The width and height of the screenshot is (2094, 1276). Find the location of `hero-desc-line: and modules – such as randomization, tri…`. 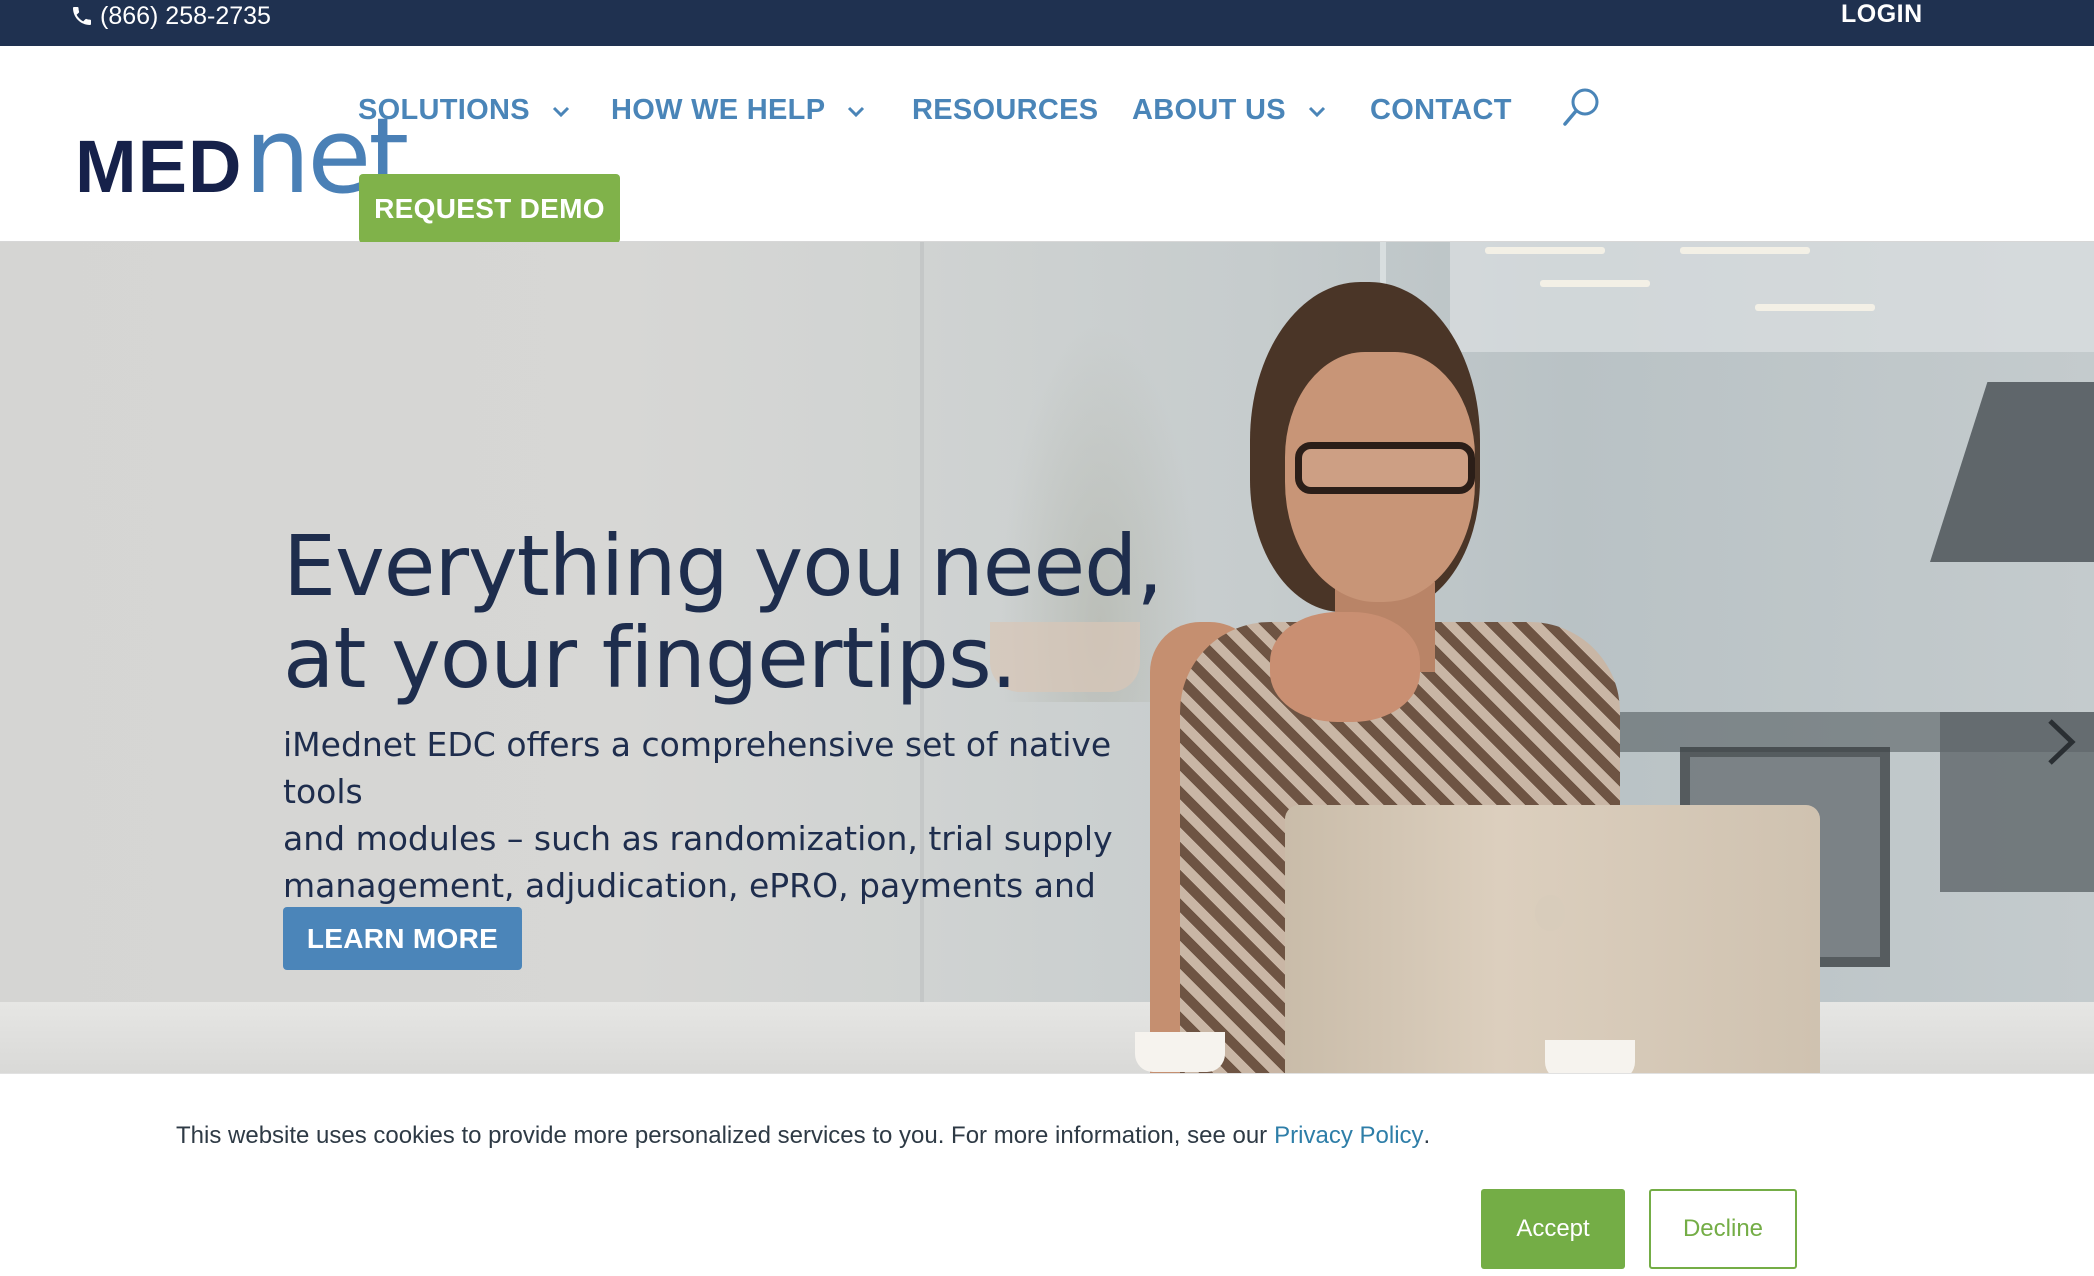

hero-desc-line: and modules – such as randomization, tri… is located at coordinates (698, 838).